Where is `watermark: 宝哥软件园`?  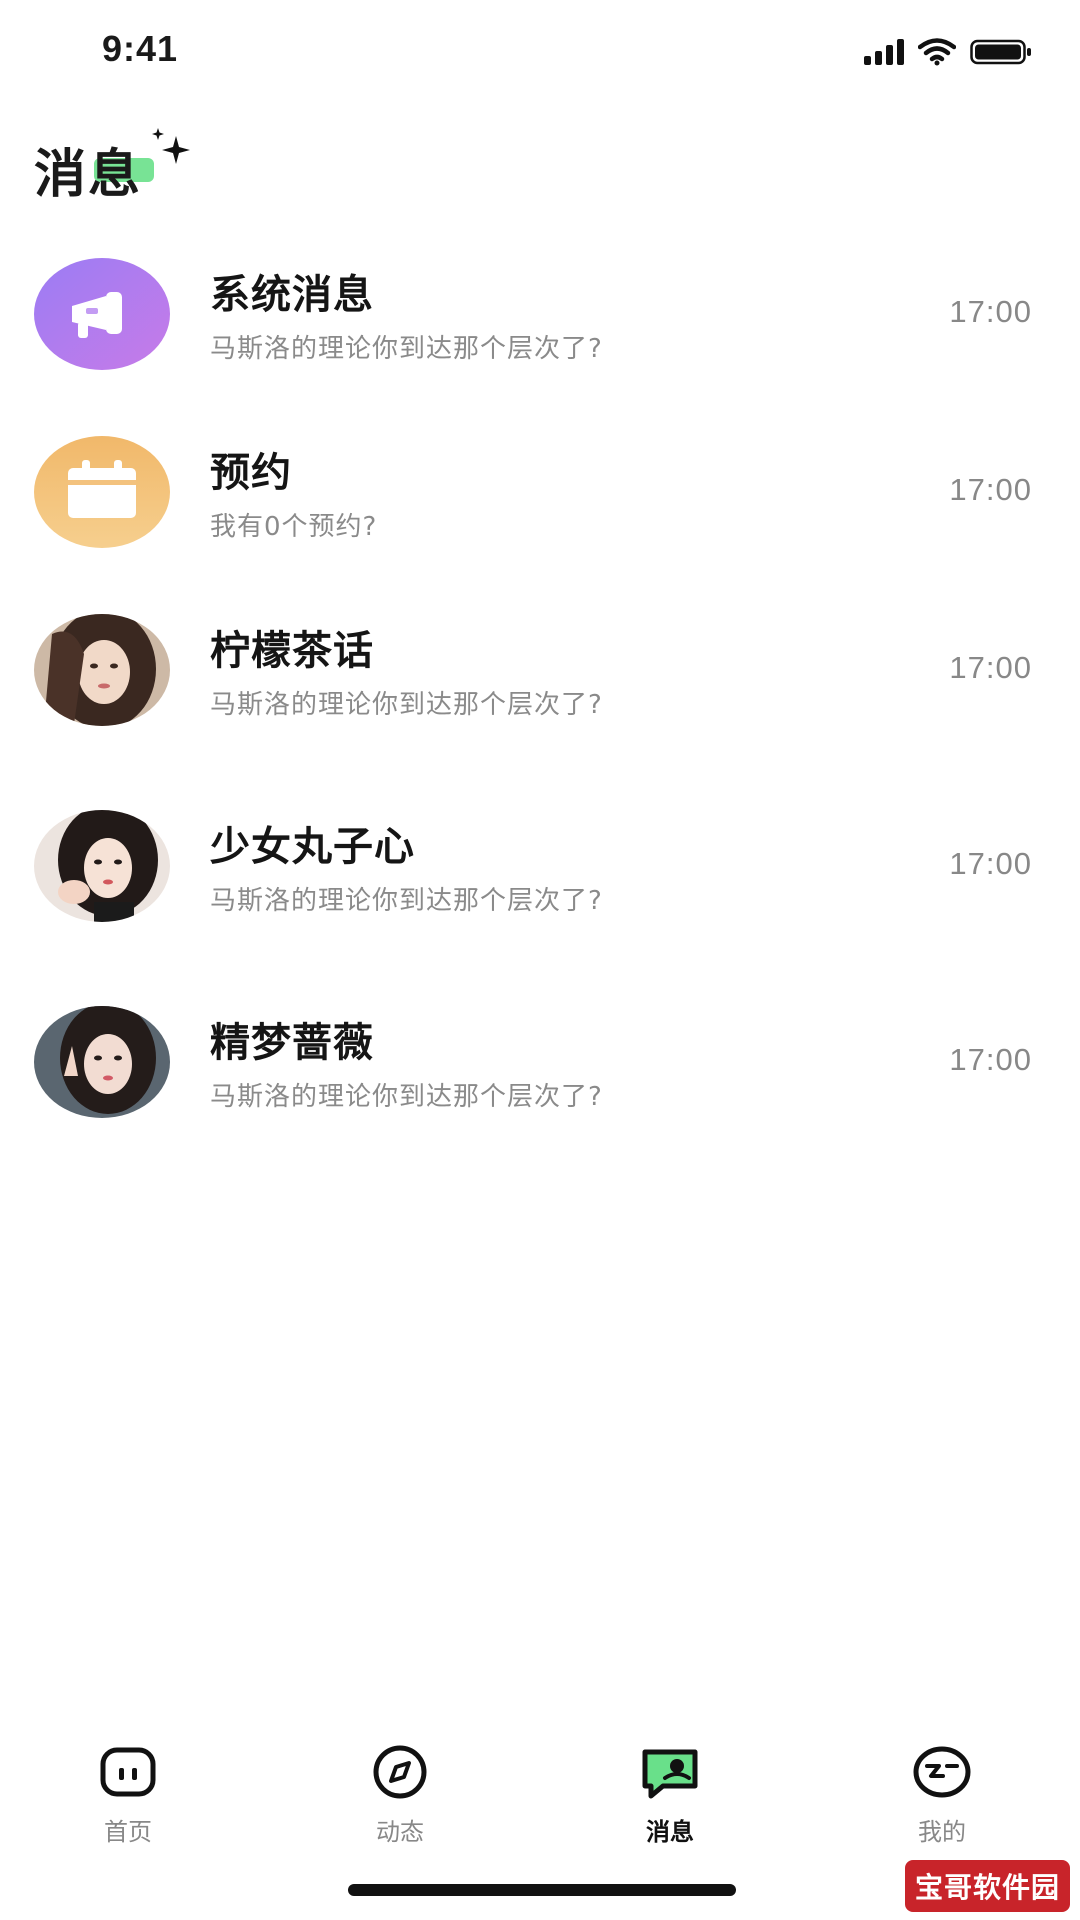 watermark: 宝哥软件园 is located at coordinates (987, 1886).